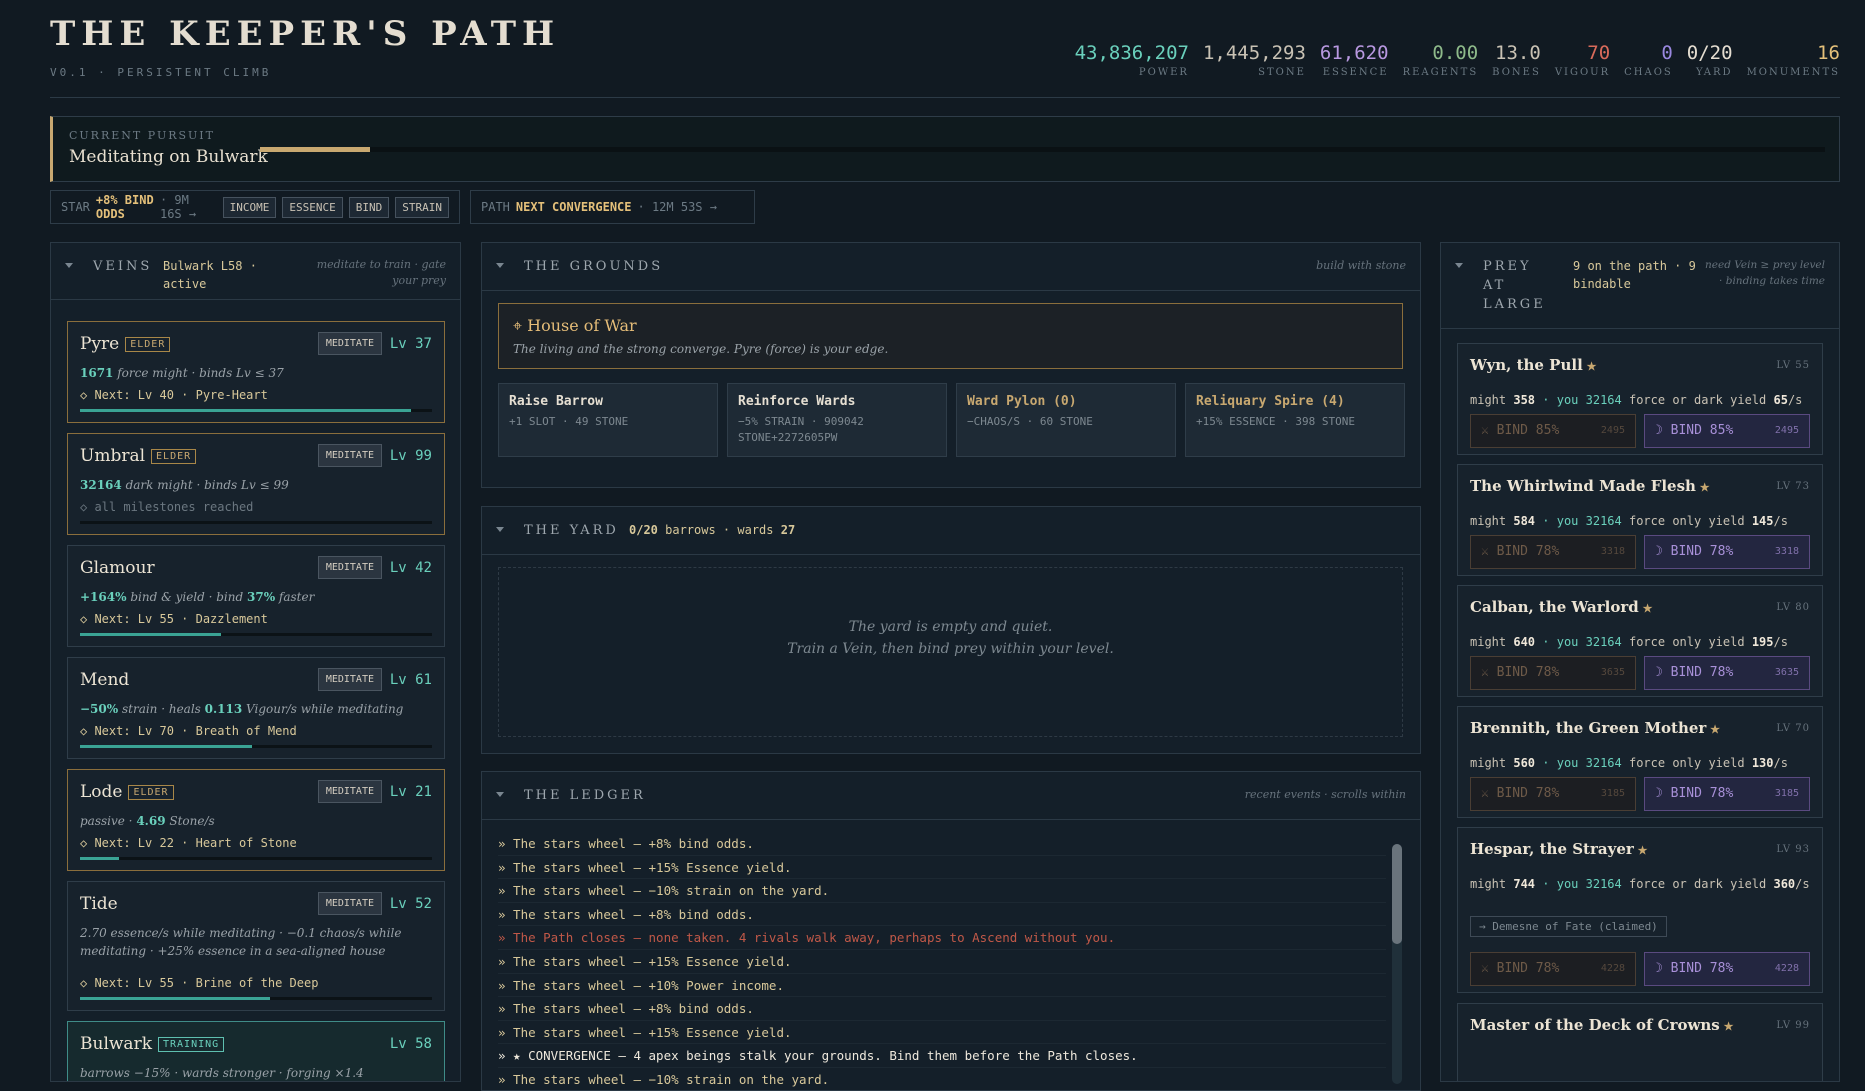 The width and height of the screenshot is (1865, 1091). I want to click on prey-name: Brennith, the Green Mother ★, so click(1595, 728).